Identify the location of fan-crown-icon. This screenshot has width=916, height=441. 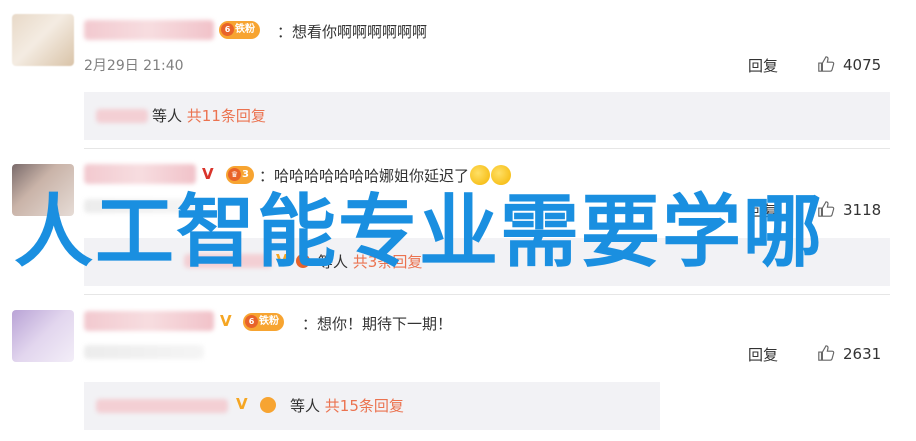
(268, 405).